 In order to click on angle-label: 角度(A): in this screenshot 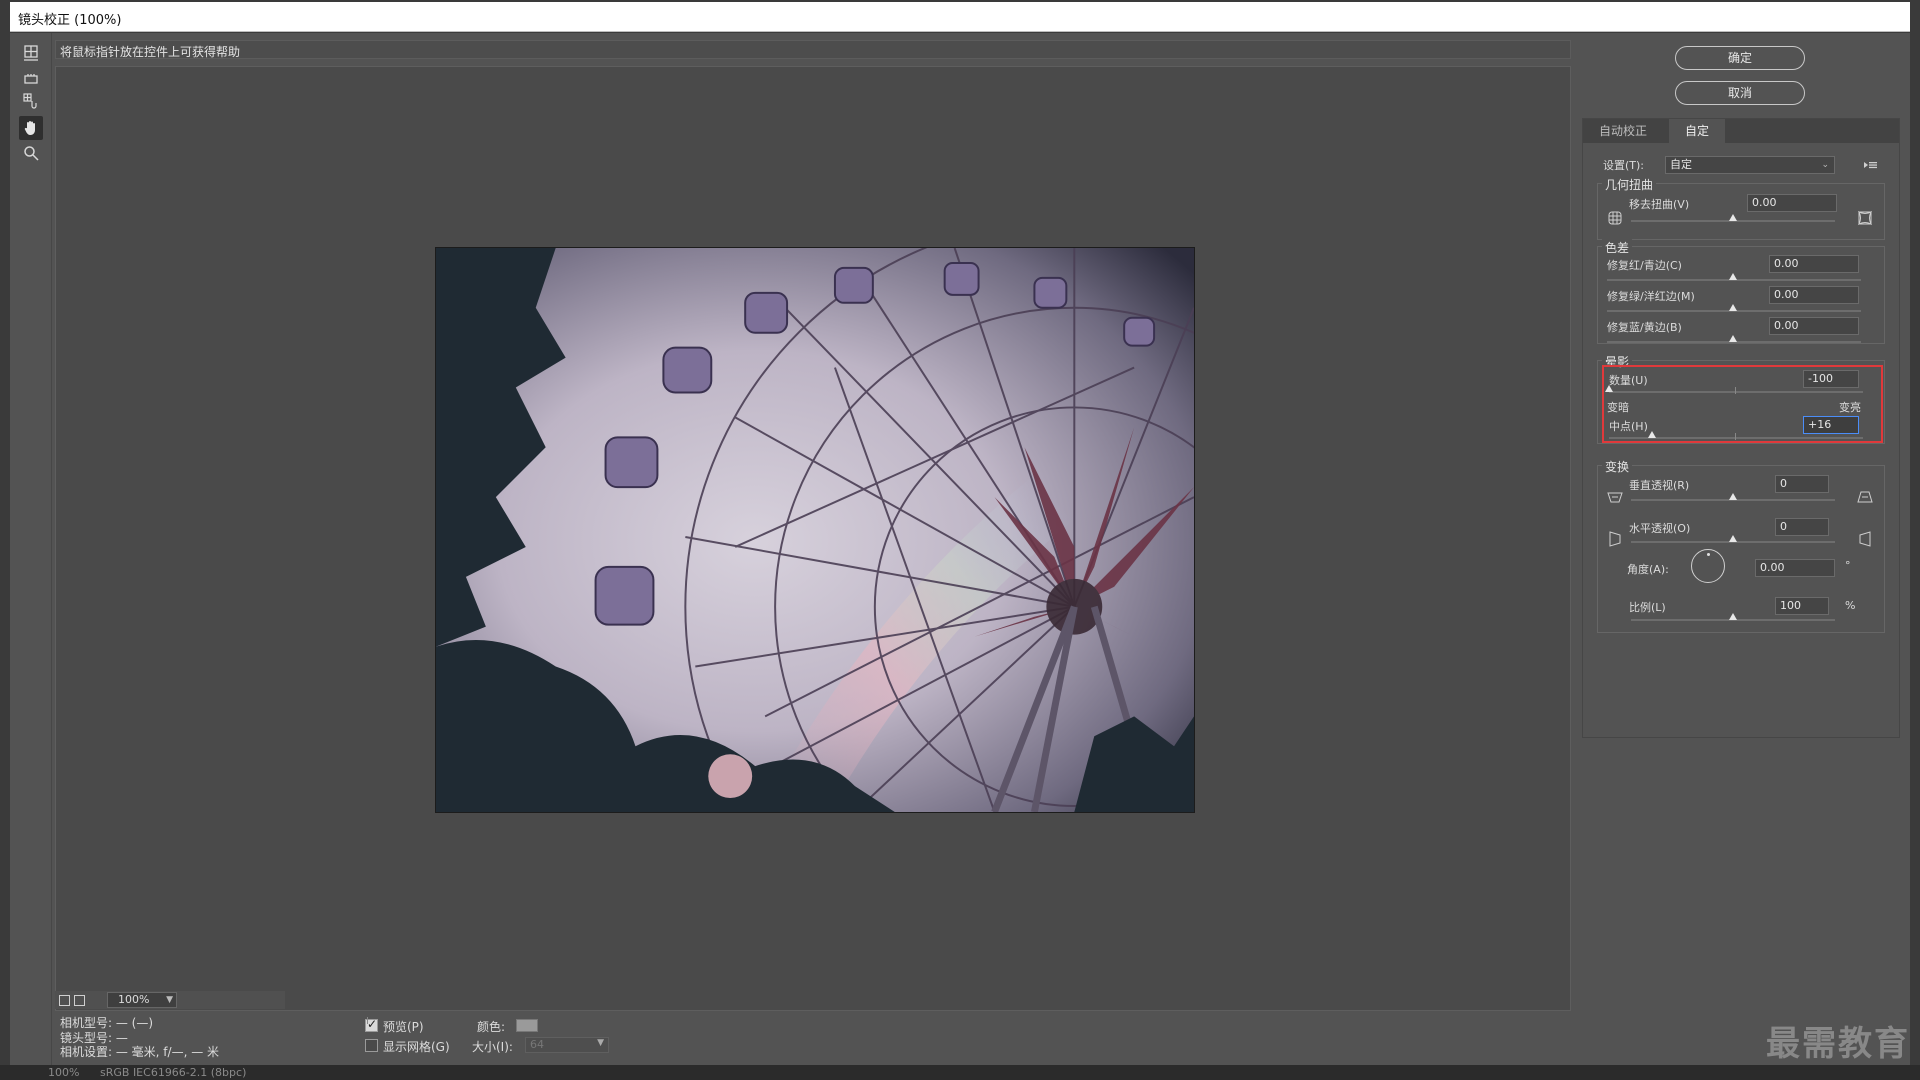, I will do `click(1648, 569)`.